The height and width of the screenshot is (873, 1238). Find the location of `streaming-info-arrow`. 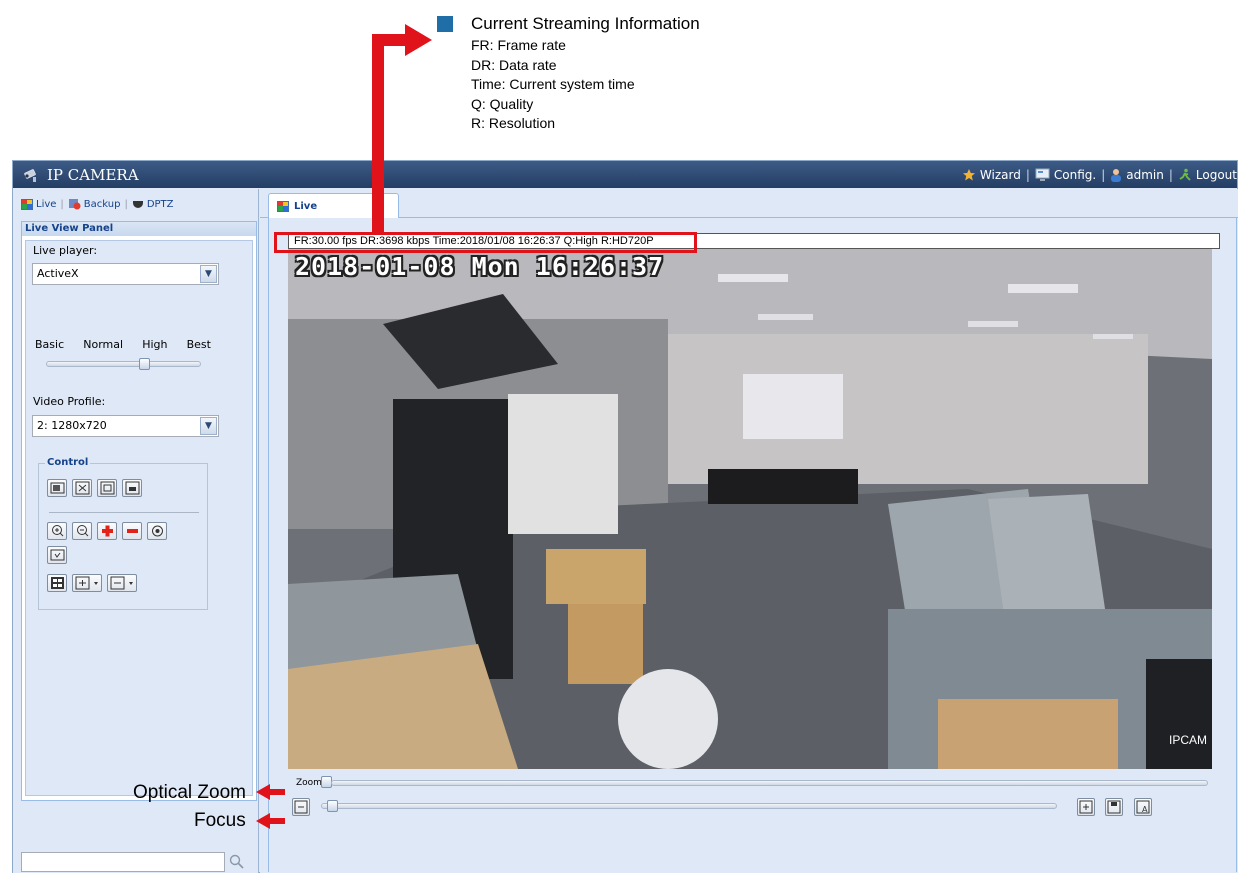

streaming-info-arrow is located at coordinates (402, 129).